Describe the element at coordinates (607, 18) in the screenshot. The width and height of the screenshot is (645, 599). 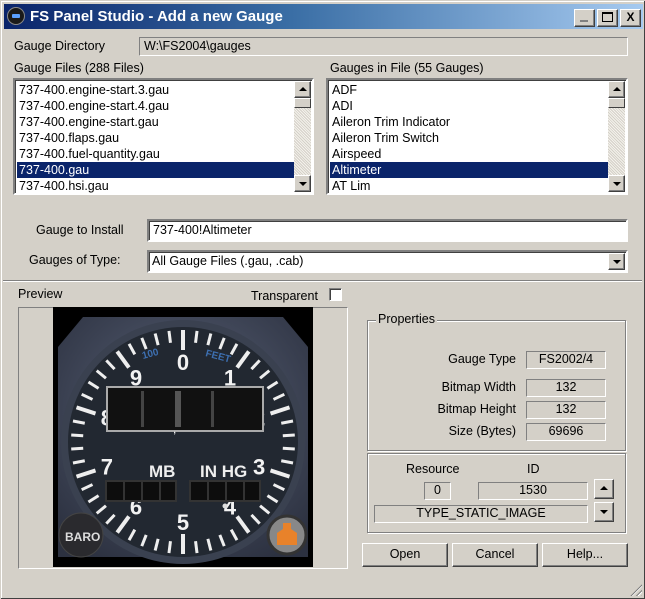
I see `maximize-button` at that location.